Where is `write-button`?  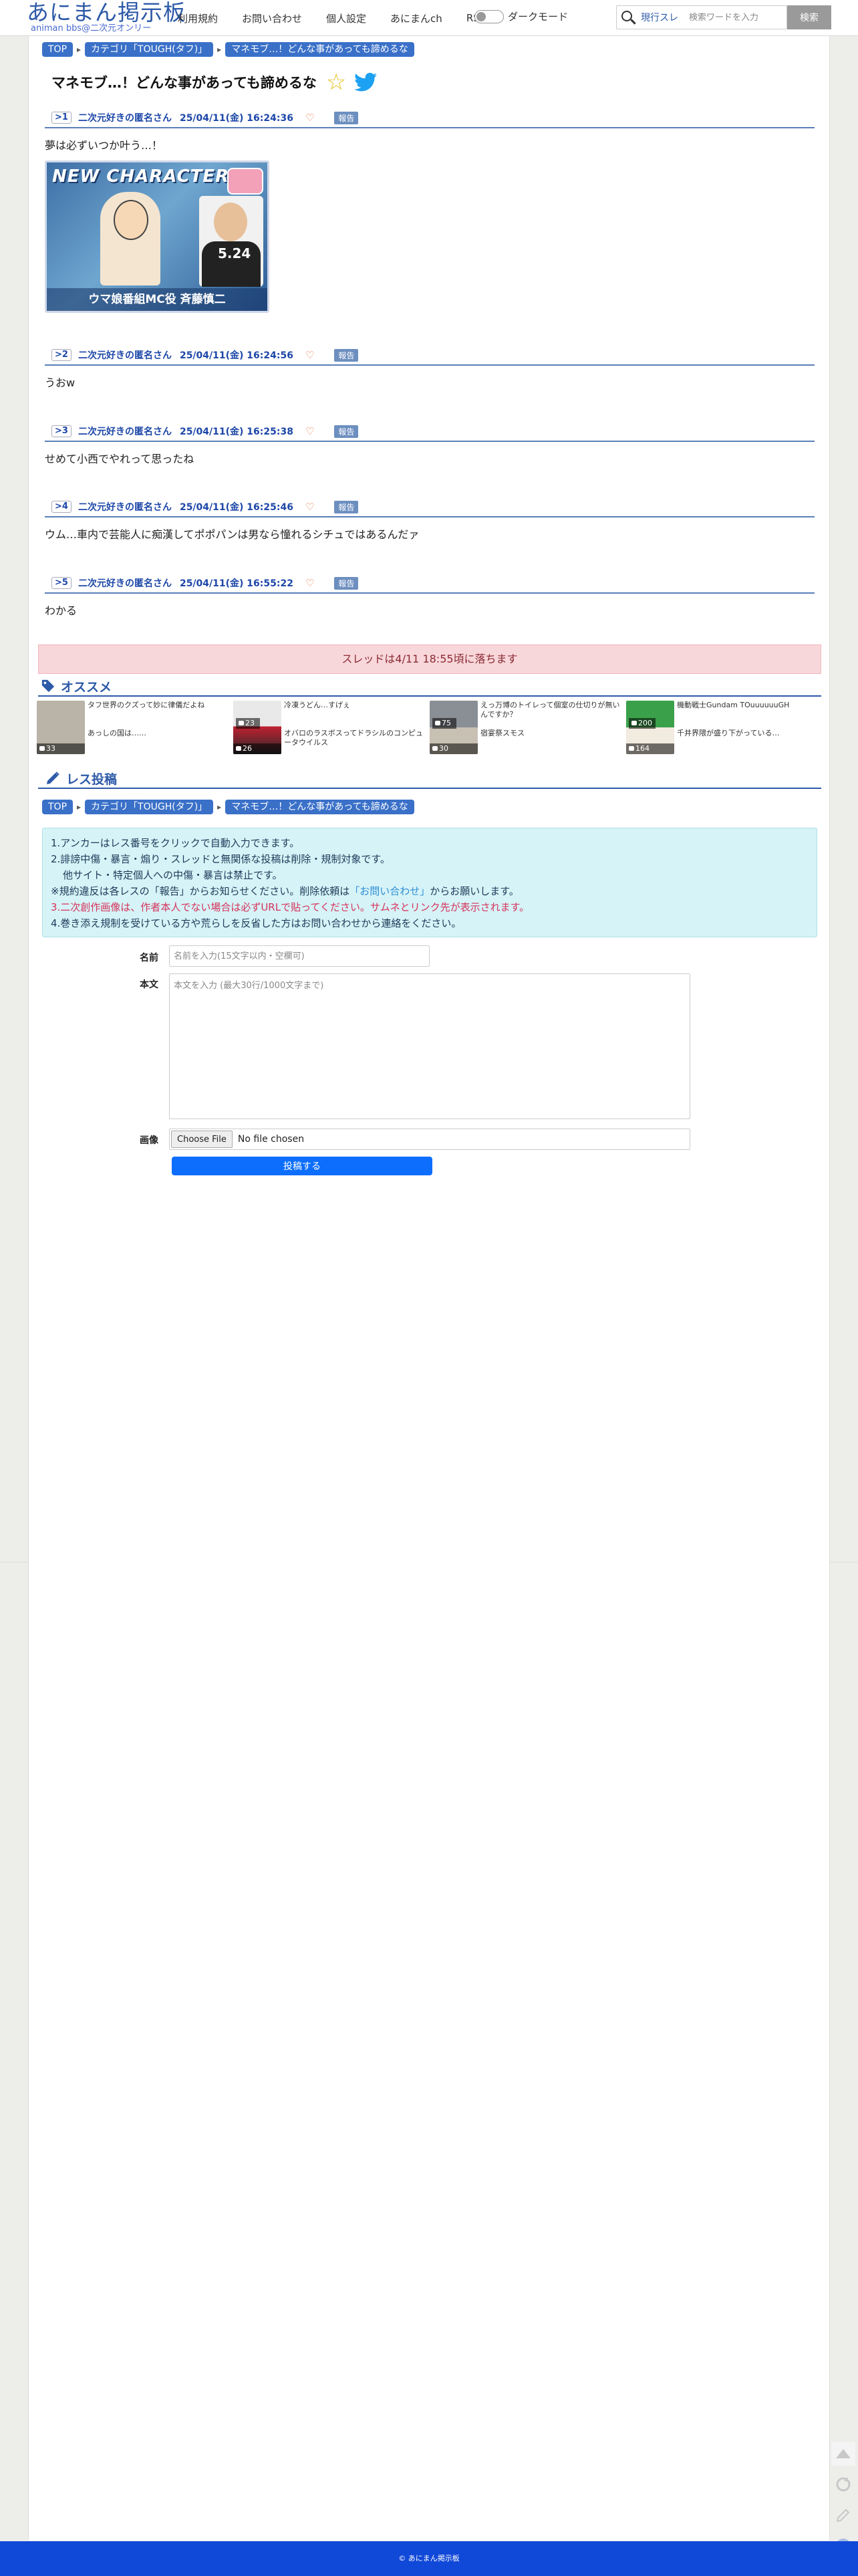
write-button is located at coordinates (843, 2515).